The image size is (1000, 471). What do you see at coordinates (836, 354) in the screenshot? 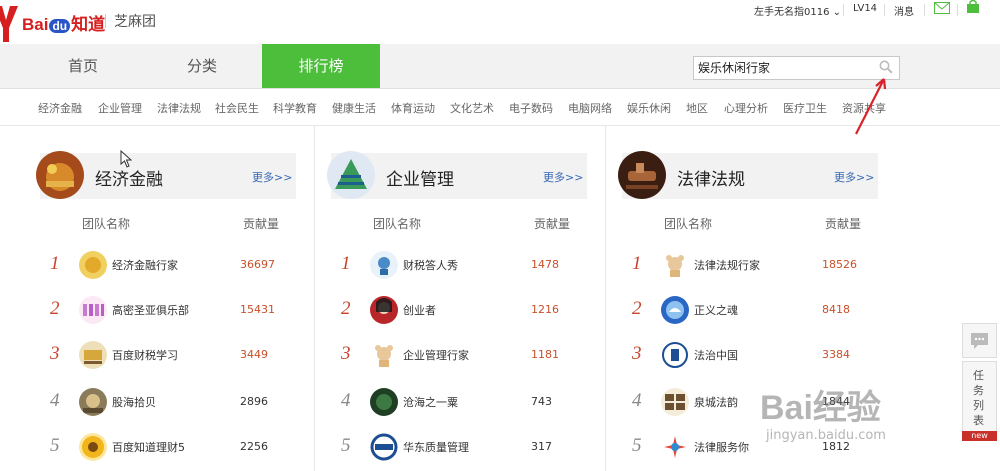
I see `contribution-value: 3384` at bounding box center [836, 354].